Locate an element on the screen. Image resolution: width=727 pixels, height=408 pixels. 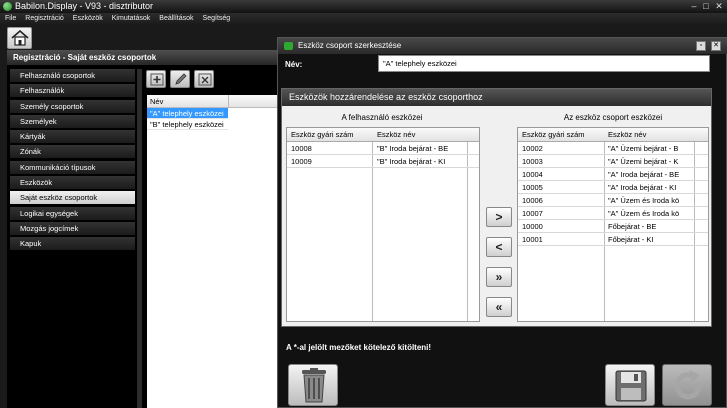
edit-icon is located at coordinates (181, 79).